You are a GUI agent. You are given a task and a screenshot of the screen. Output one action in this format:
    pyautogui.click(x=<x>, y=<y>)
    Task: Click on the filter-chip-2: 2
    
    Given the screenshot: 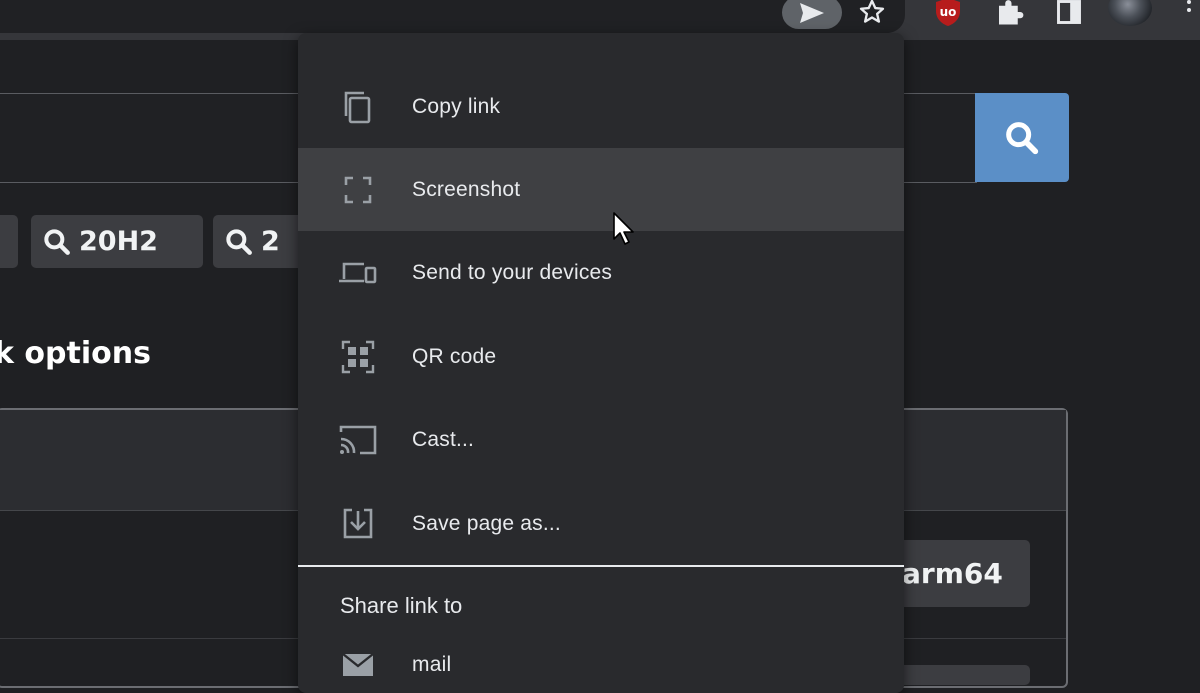 What is the action you would take?
    pyautogui.click(x=258, y=241)
    